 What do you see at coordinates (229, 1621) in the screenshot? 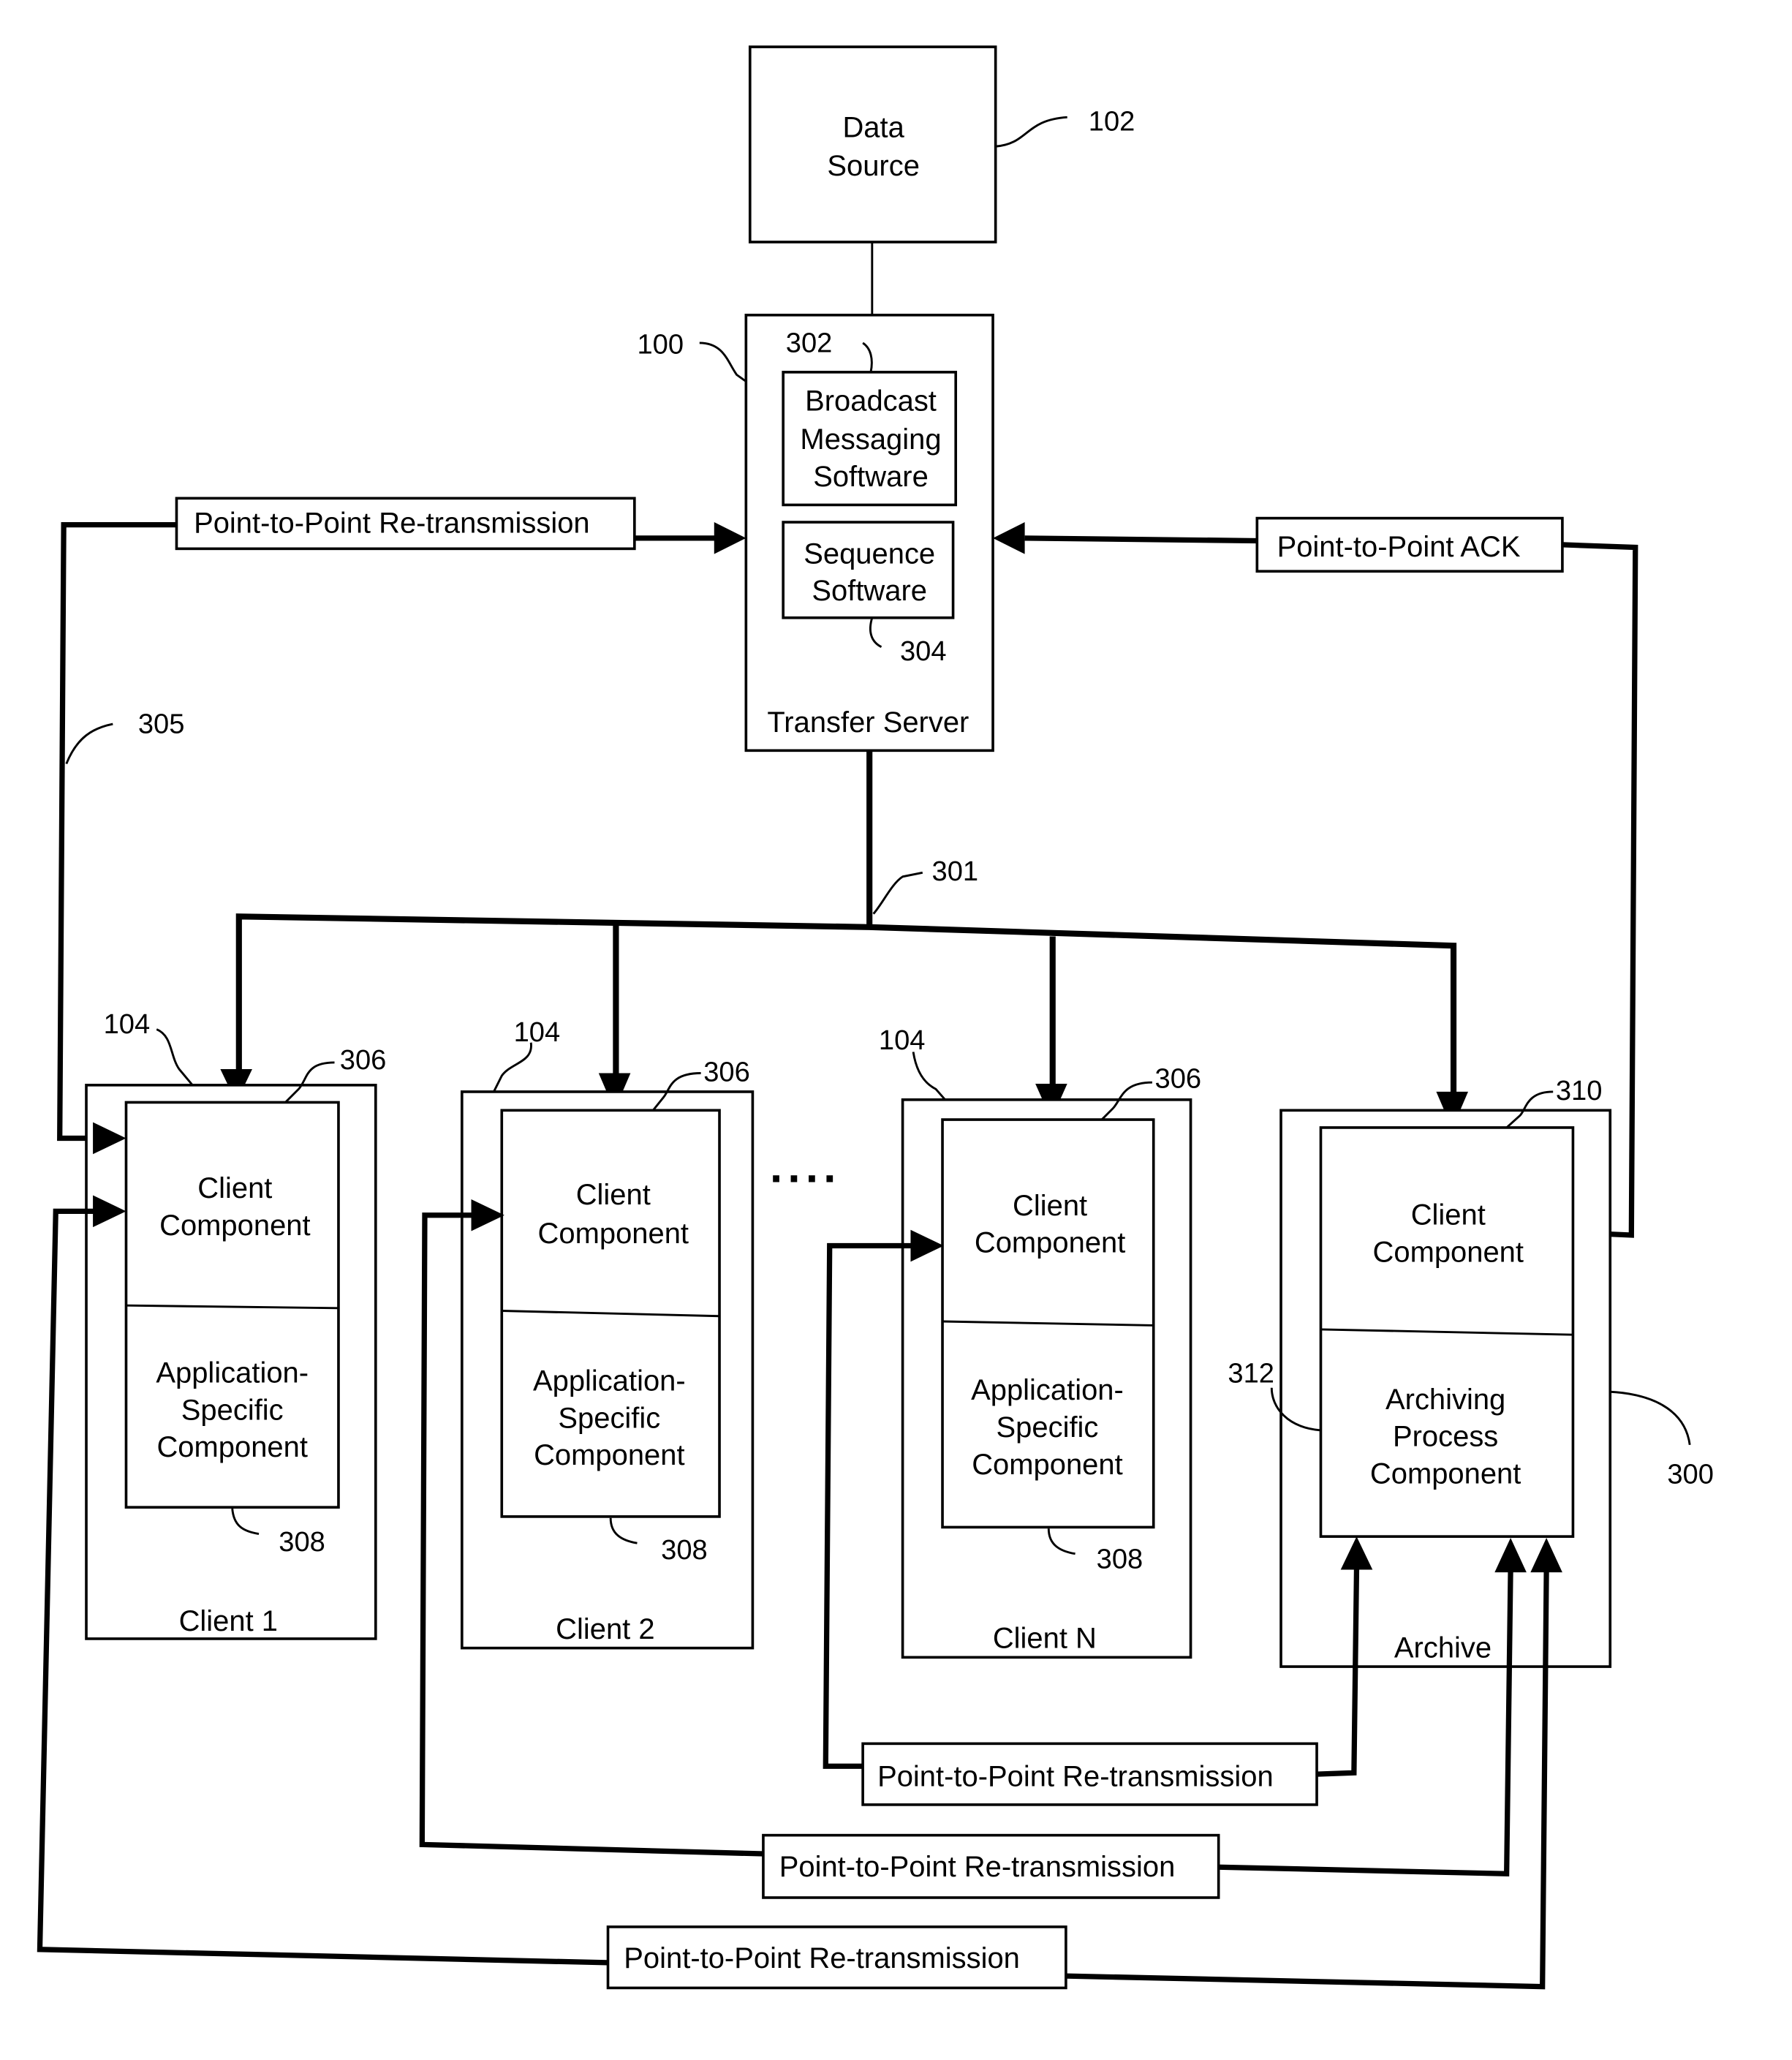
I see `client-1-name: Client 1` at bounding box center [229, 1621].